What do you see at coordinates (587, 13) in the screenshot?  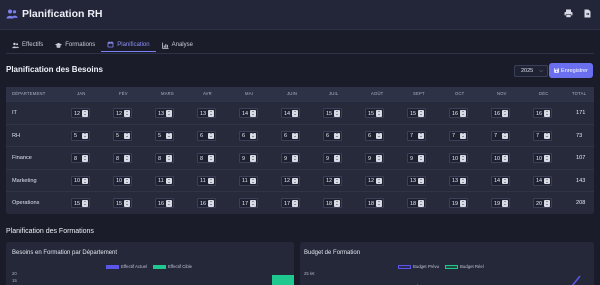 I see `export-file-icon` at bounding box center [587, 13].